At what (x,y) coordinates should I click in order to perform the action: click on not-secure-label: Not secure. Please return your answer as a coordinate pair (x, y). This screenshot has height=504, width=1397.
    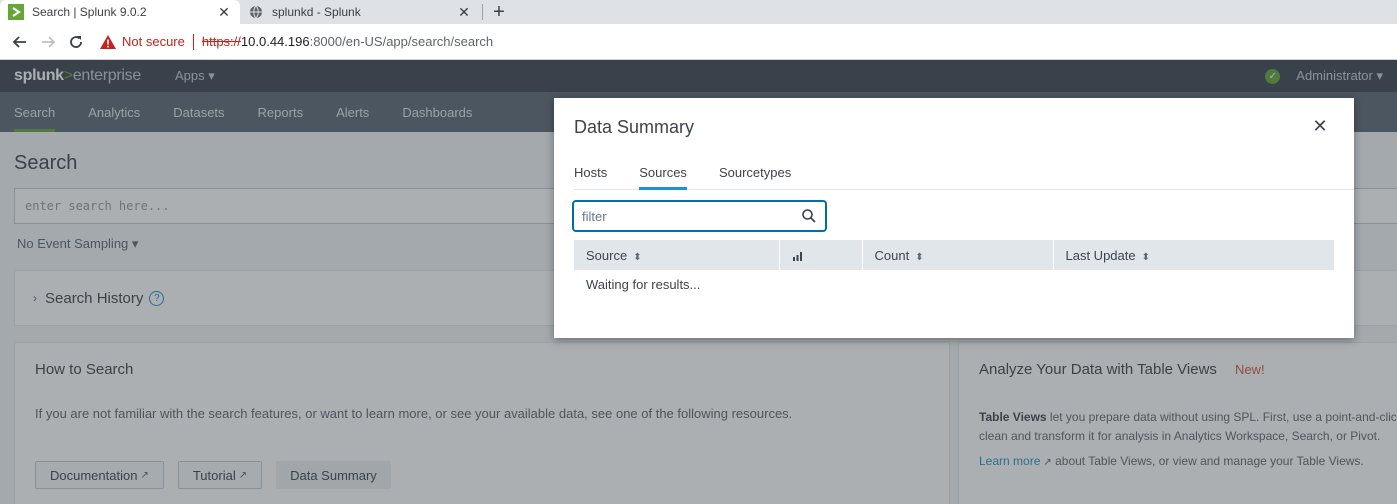
    Looking at the image, I should click on (153, 41).